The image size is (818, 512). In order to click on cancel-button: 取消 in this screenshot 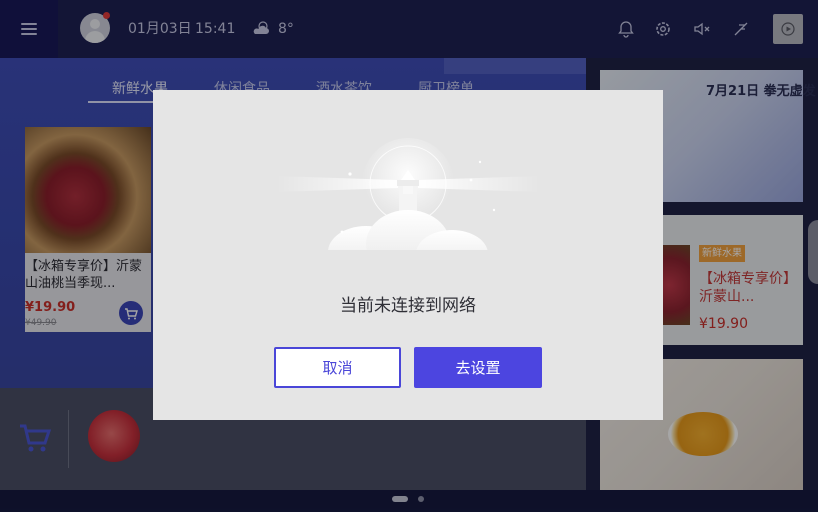, I will do `click(337, 367)`.